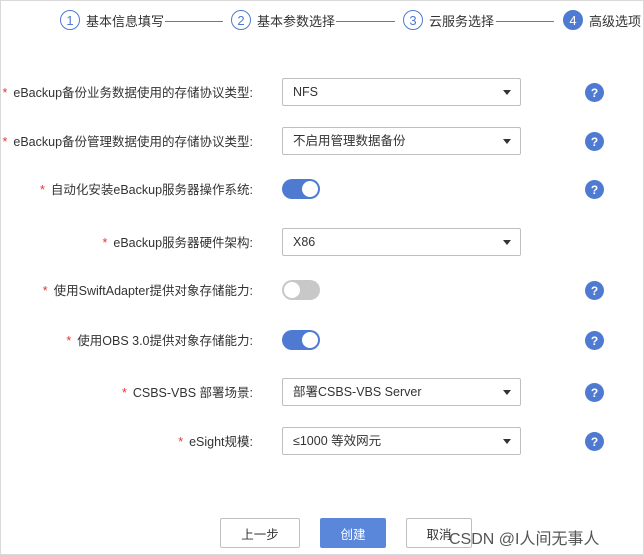 The height and width of the screenshot is (555, 644). Describe the element at coordinates (573, 20) in the screenshot. I see `step-4-number: 4` at that location.